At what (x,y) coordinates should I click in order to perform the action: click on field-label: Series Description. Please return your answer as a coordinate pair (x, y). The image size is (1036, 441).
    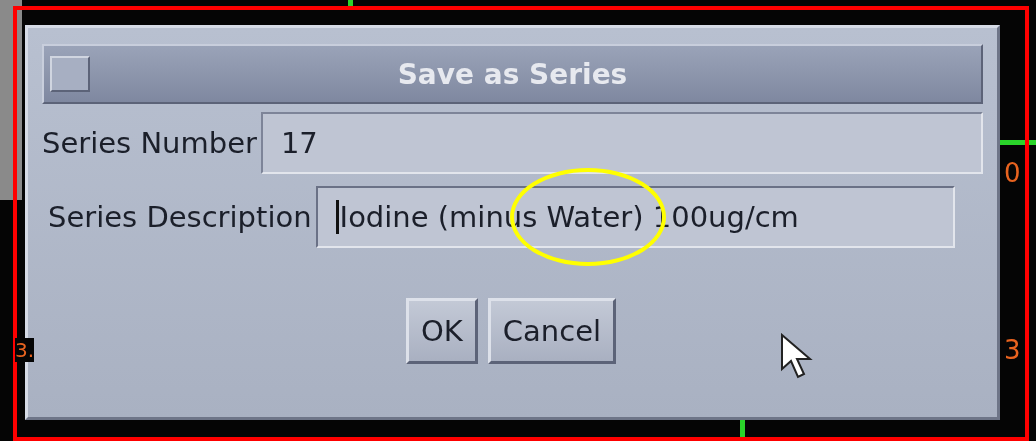
    Looking at the image, I should click on (180, 217).